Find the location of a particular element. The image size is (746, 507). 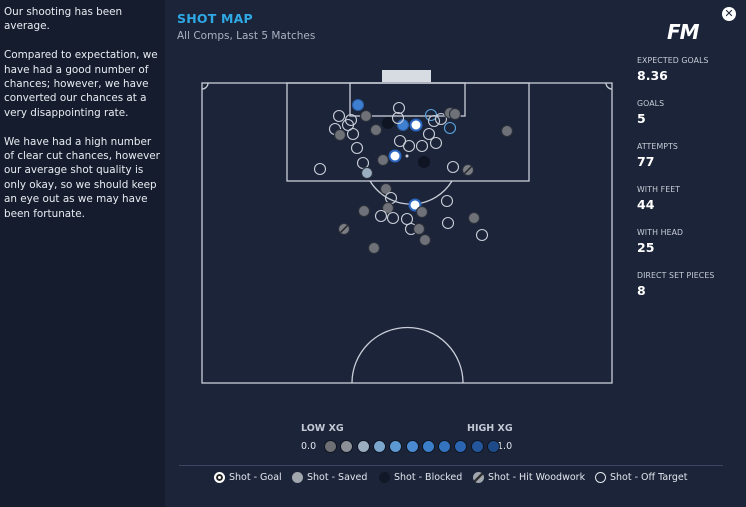

stat-value: 25 is located at coordinates (646, 247).